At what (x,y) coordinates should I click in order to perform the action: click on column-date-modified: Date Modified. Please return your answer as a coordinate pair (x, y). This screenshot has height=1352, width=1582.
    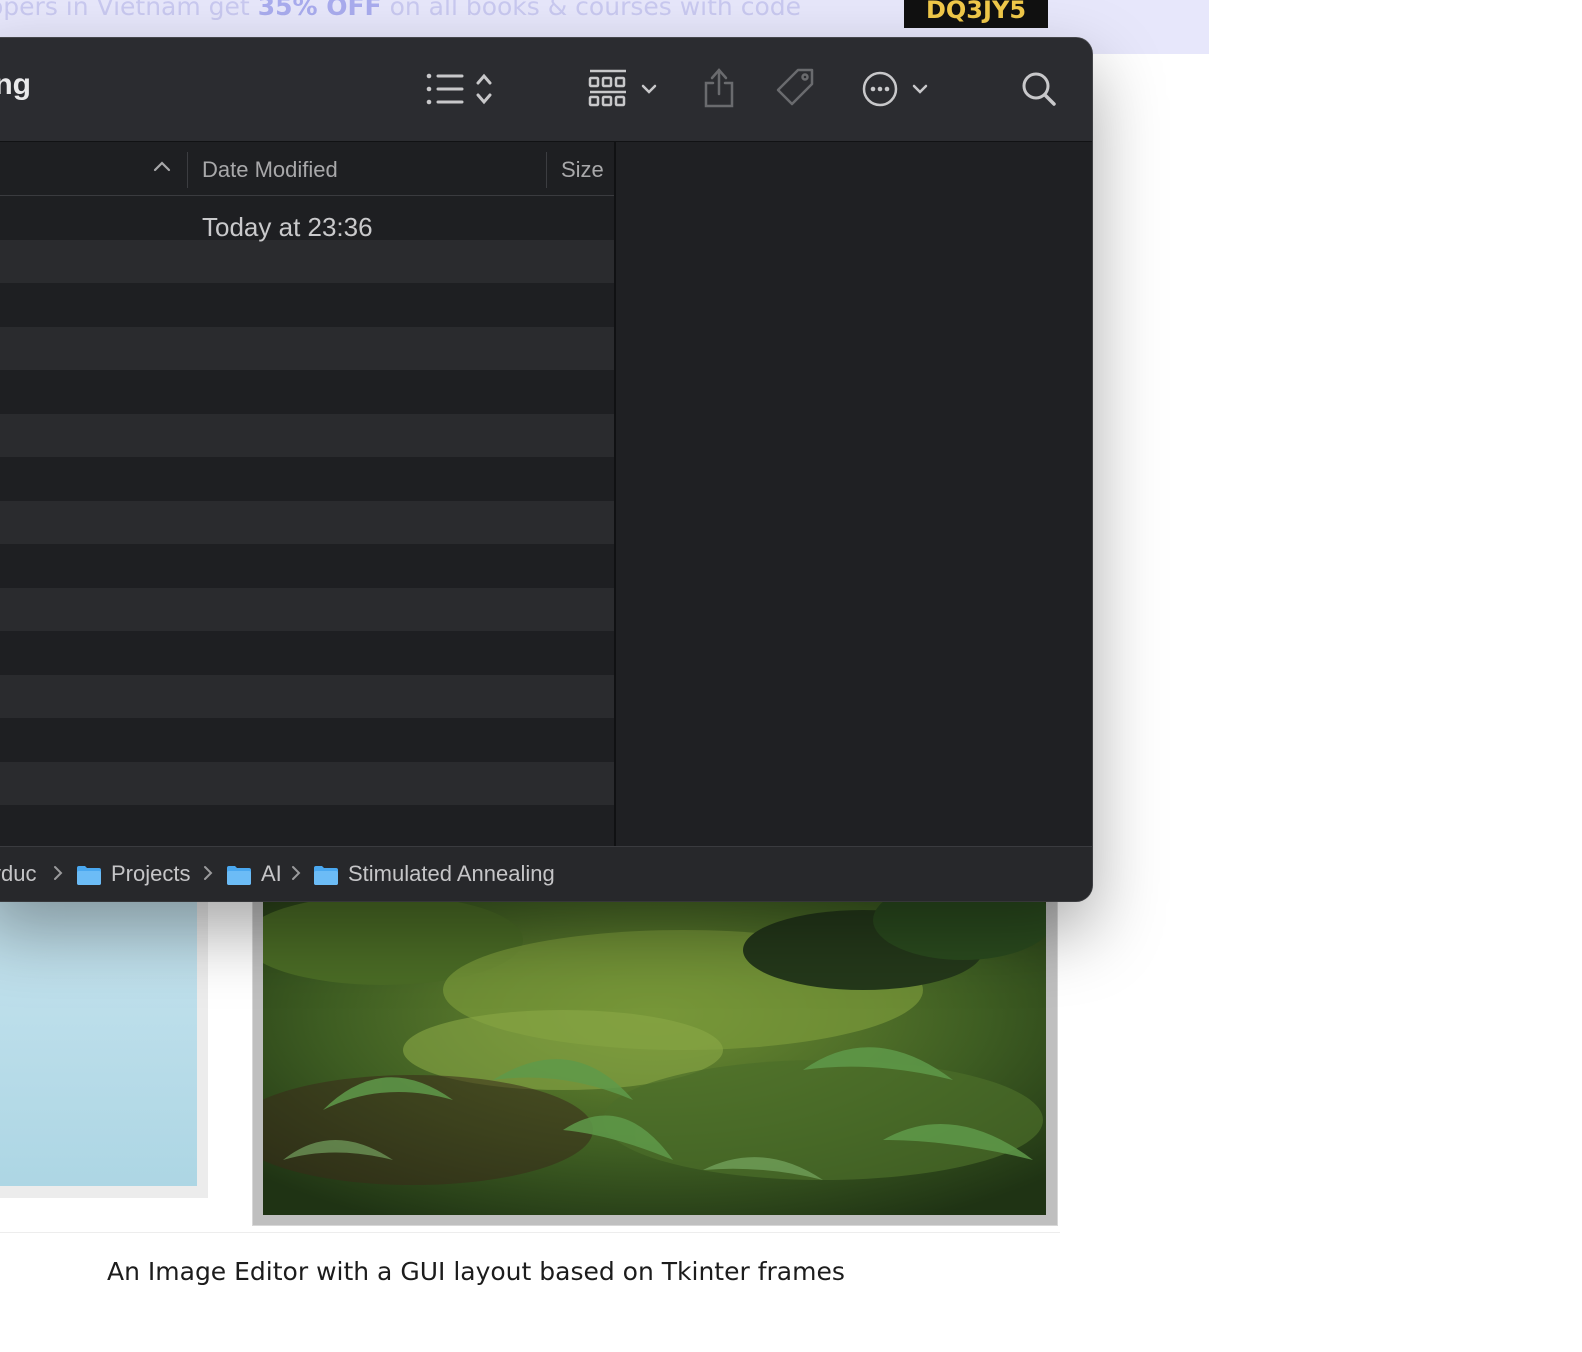
    Looking at the image, I should click on (270, 170).